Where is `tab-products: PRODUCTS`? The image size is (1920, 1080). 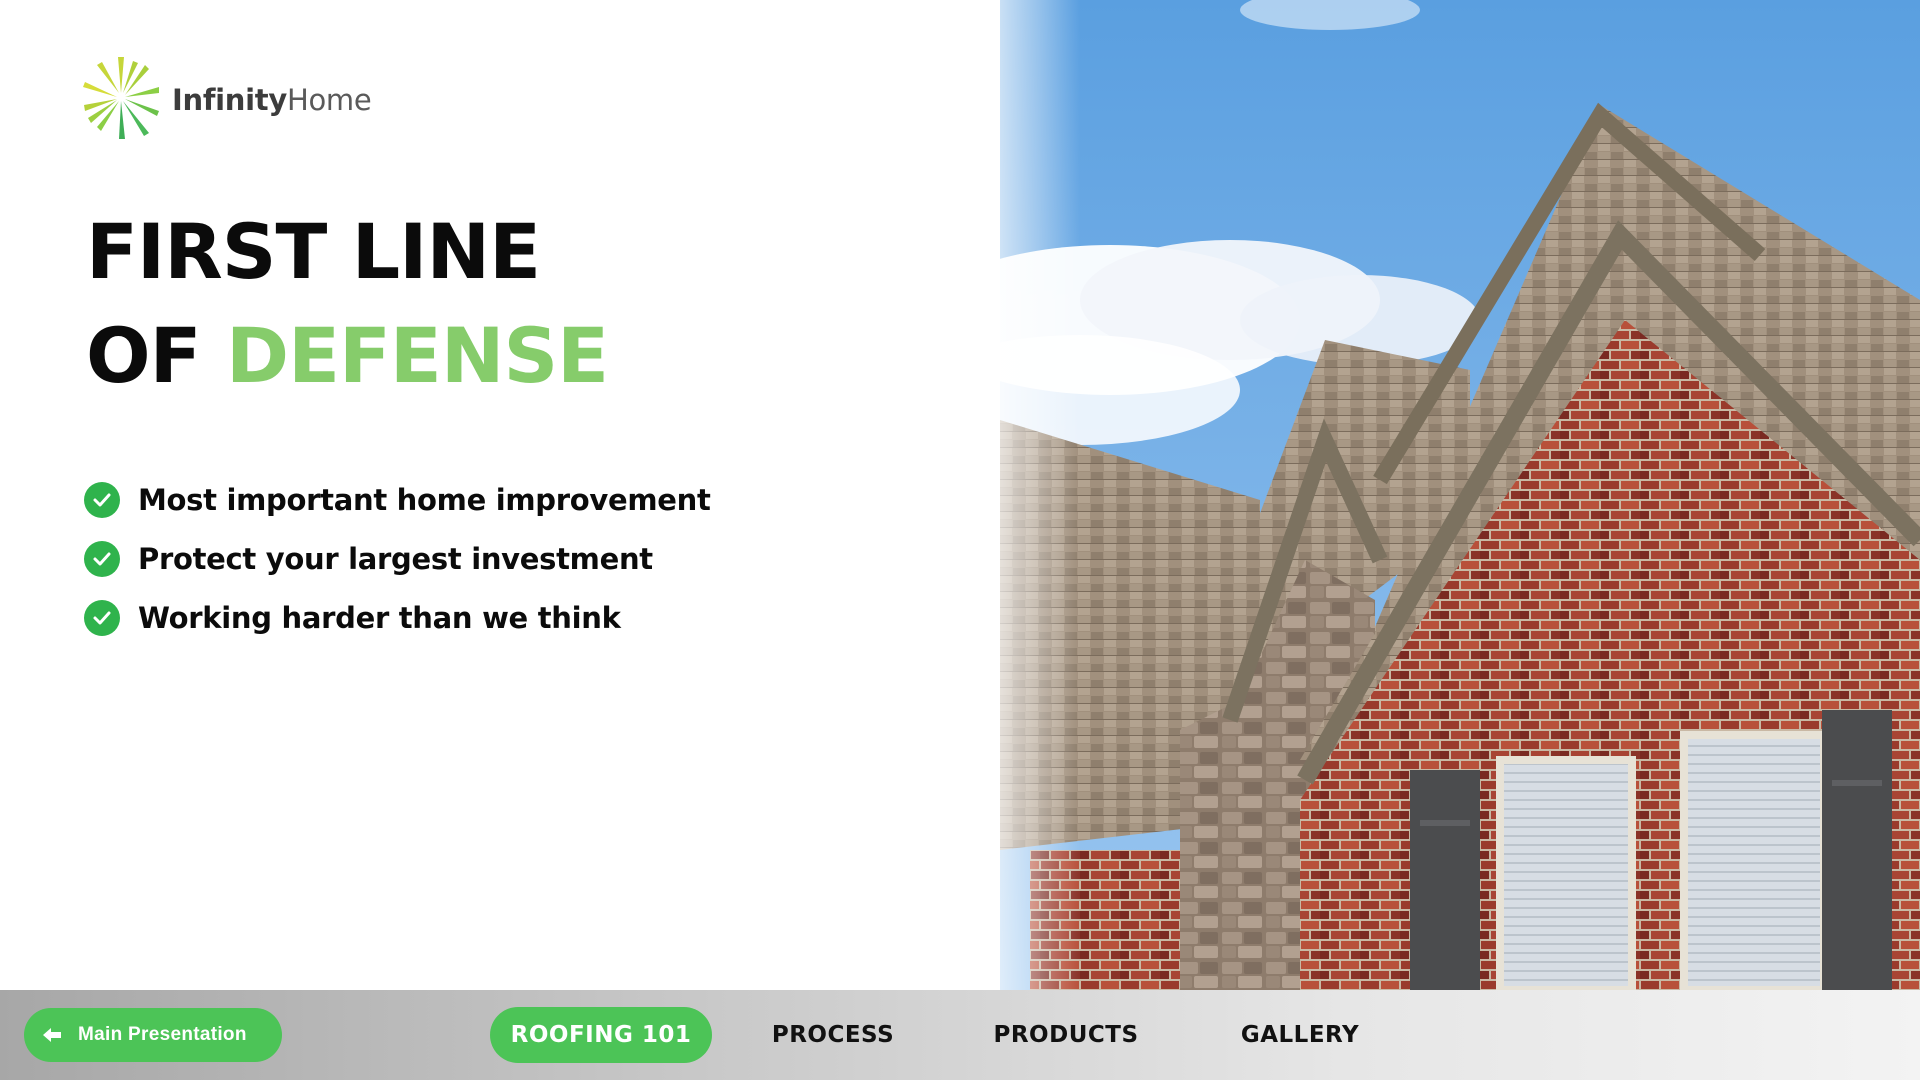 tab-products: PRODUCTS is located at coordinates (1066, 1035).